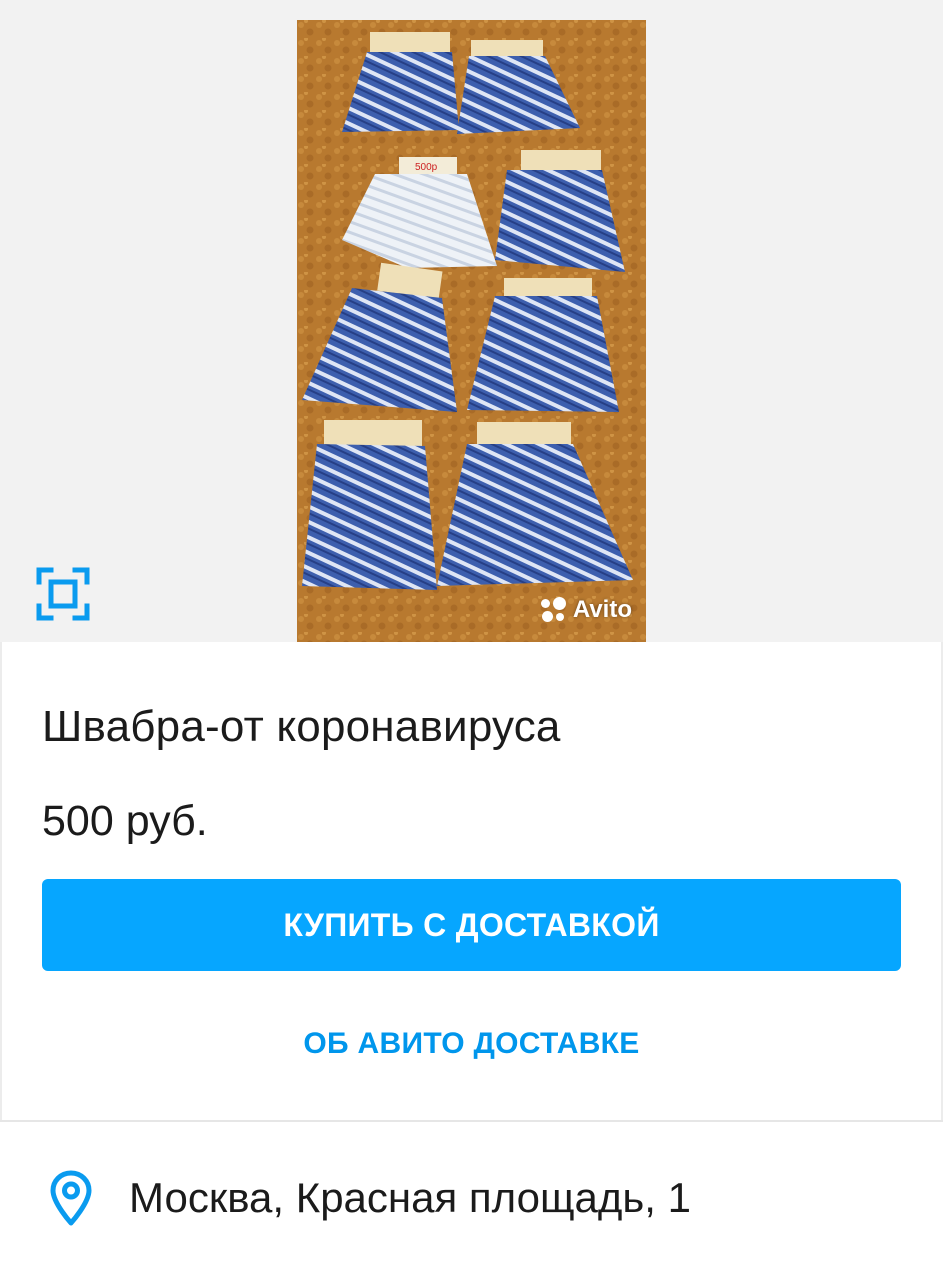 Image resolution: width=943 pixels, height=1280 pixels. Describe the element at coordinates (471, 925) in the screenshot. I see `buy-with-delivery-button: КУПИТЬ С ДОСТАВКОЙ` at that location.